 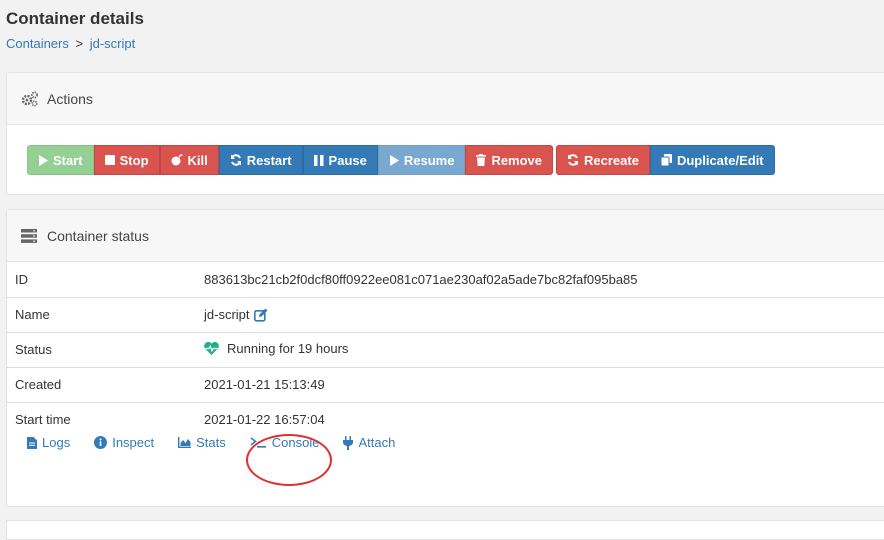 I want to click on table-row: Created 2021-01-21 15:13:49, so click(x=445, y=384).